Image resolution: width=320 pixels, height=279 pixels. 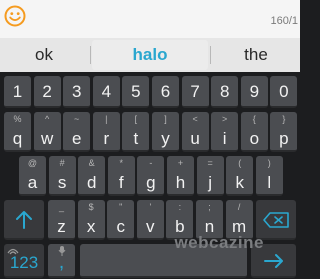 I want to click on key-c: " c, so click(x=121, y=220).